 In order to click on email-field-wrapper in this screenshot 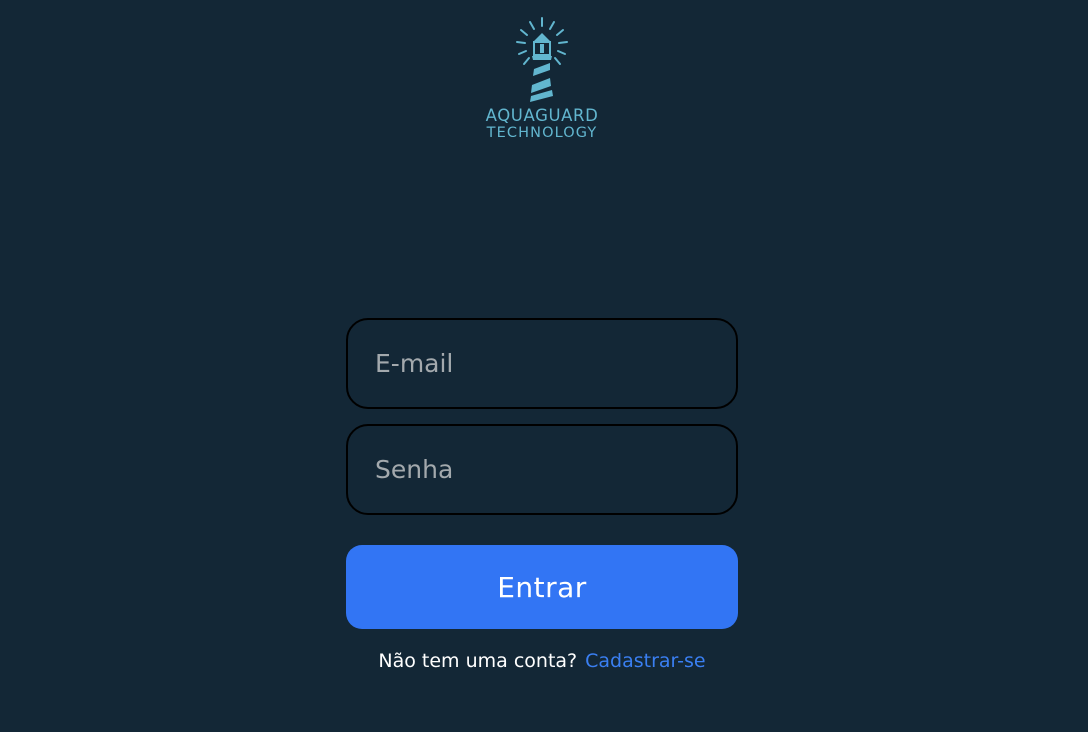, I will do `click(542, 363)`.